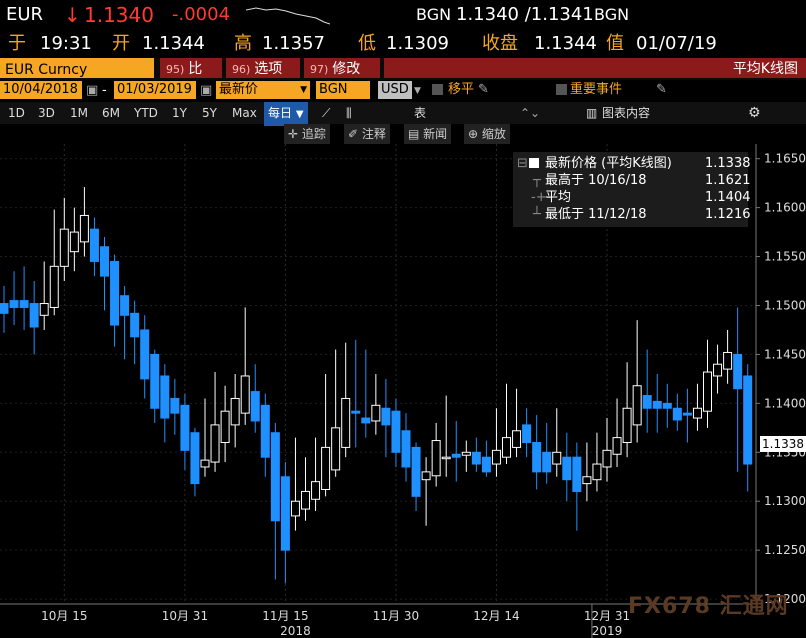 Image resolution: width=806 pixels, height=638 pixels. I want to click on options-num: 96), so click(241, 69).